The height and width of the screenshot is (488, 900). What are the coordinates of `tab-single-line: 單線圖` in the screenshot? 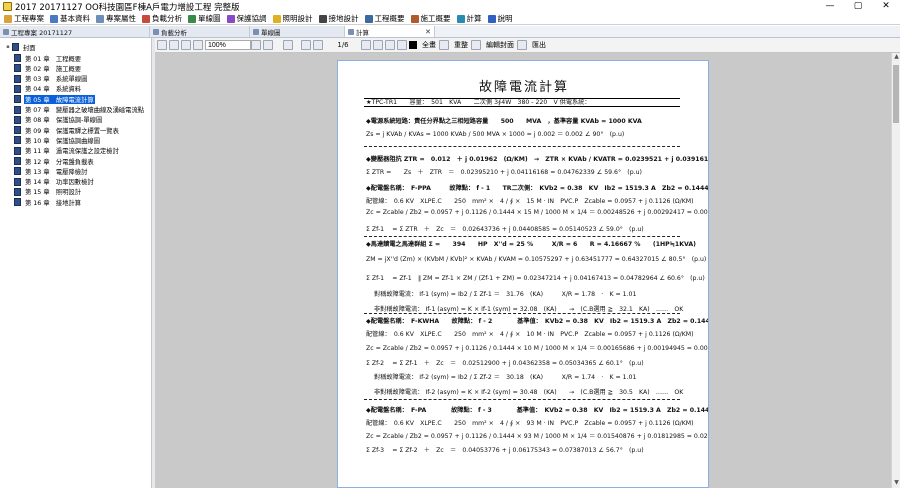 It's located at (297, 31).